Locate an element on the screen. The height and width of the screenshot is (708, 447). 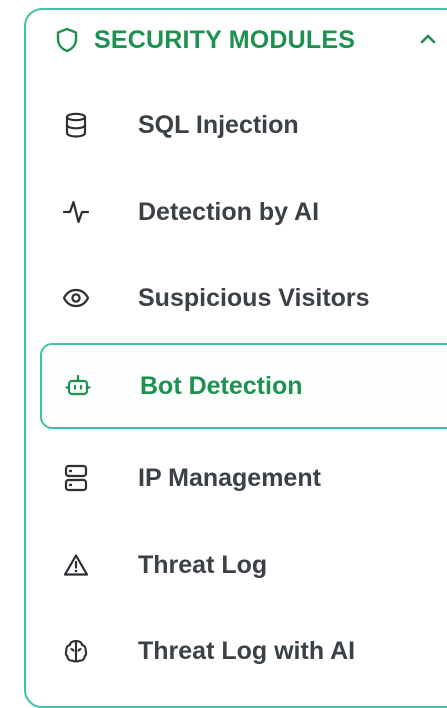
chevron-up-icon is located at coordinates (428, 39).